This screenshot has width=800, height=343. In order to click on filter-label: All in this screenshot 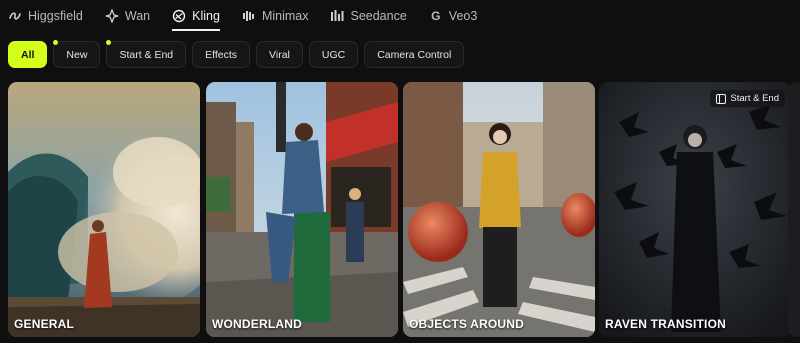, I will do `click(28, 54)`.